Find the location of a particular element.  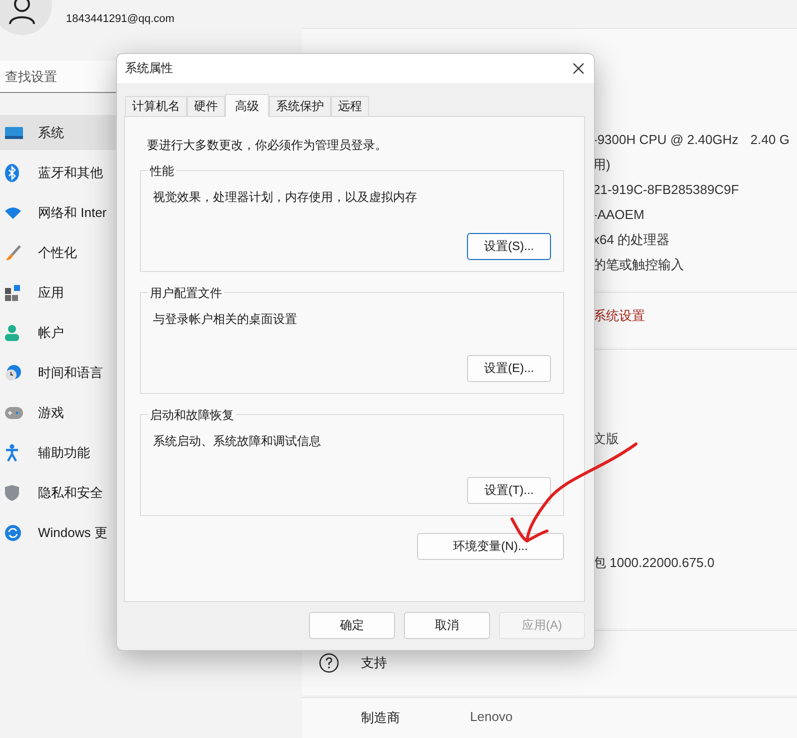

spec-value: 包 1000.22000.675.0 is located at coordinates (654, 563).